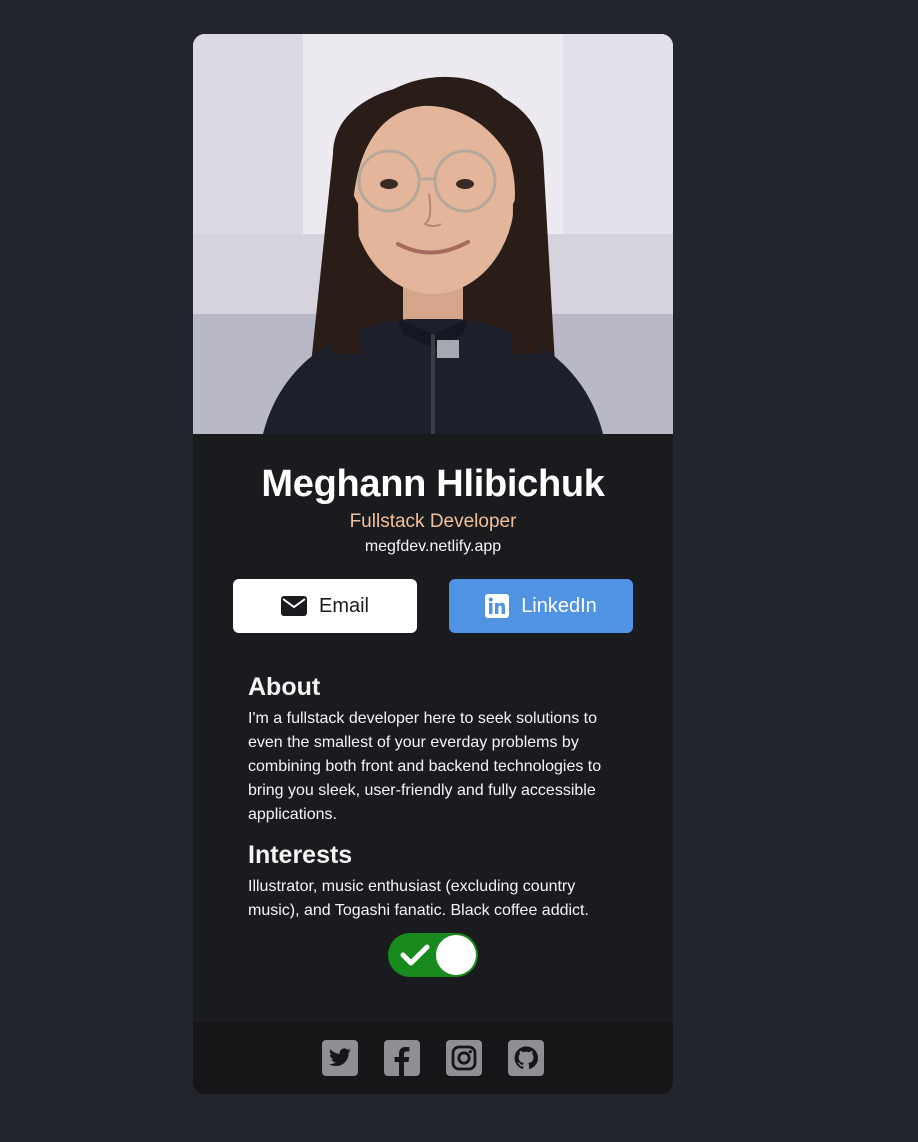 The height and width of the screenshot is (1142, 918). What do you see at coordinates (340, 1058) in the screenshot?
I see `twitter-icon` at bounding box center [340, 1058].